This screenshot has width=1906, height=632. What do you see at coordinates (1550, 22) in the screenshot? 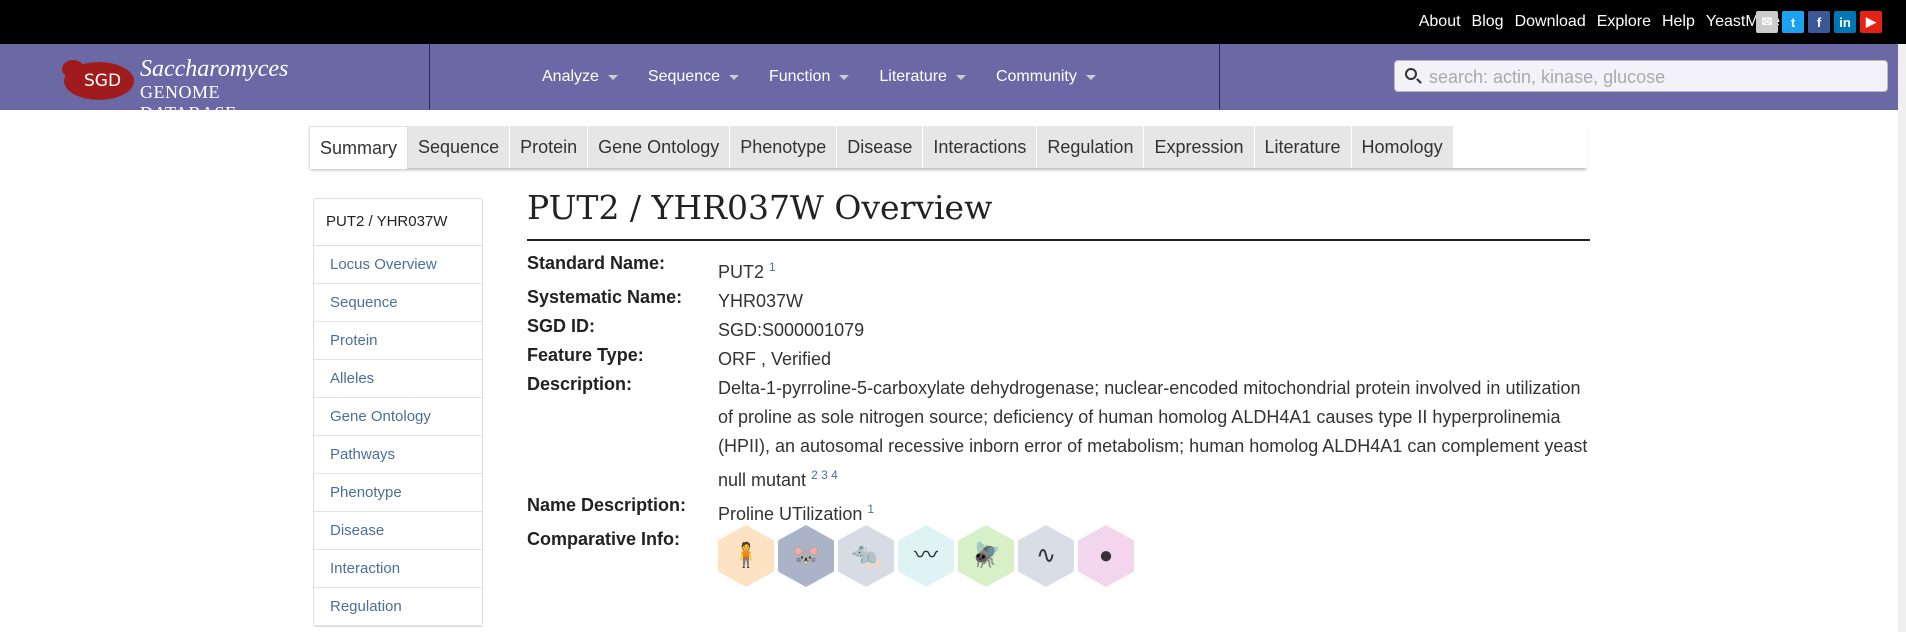
I see `top-link-download: Download` at bounding box center [1550, 22].